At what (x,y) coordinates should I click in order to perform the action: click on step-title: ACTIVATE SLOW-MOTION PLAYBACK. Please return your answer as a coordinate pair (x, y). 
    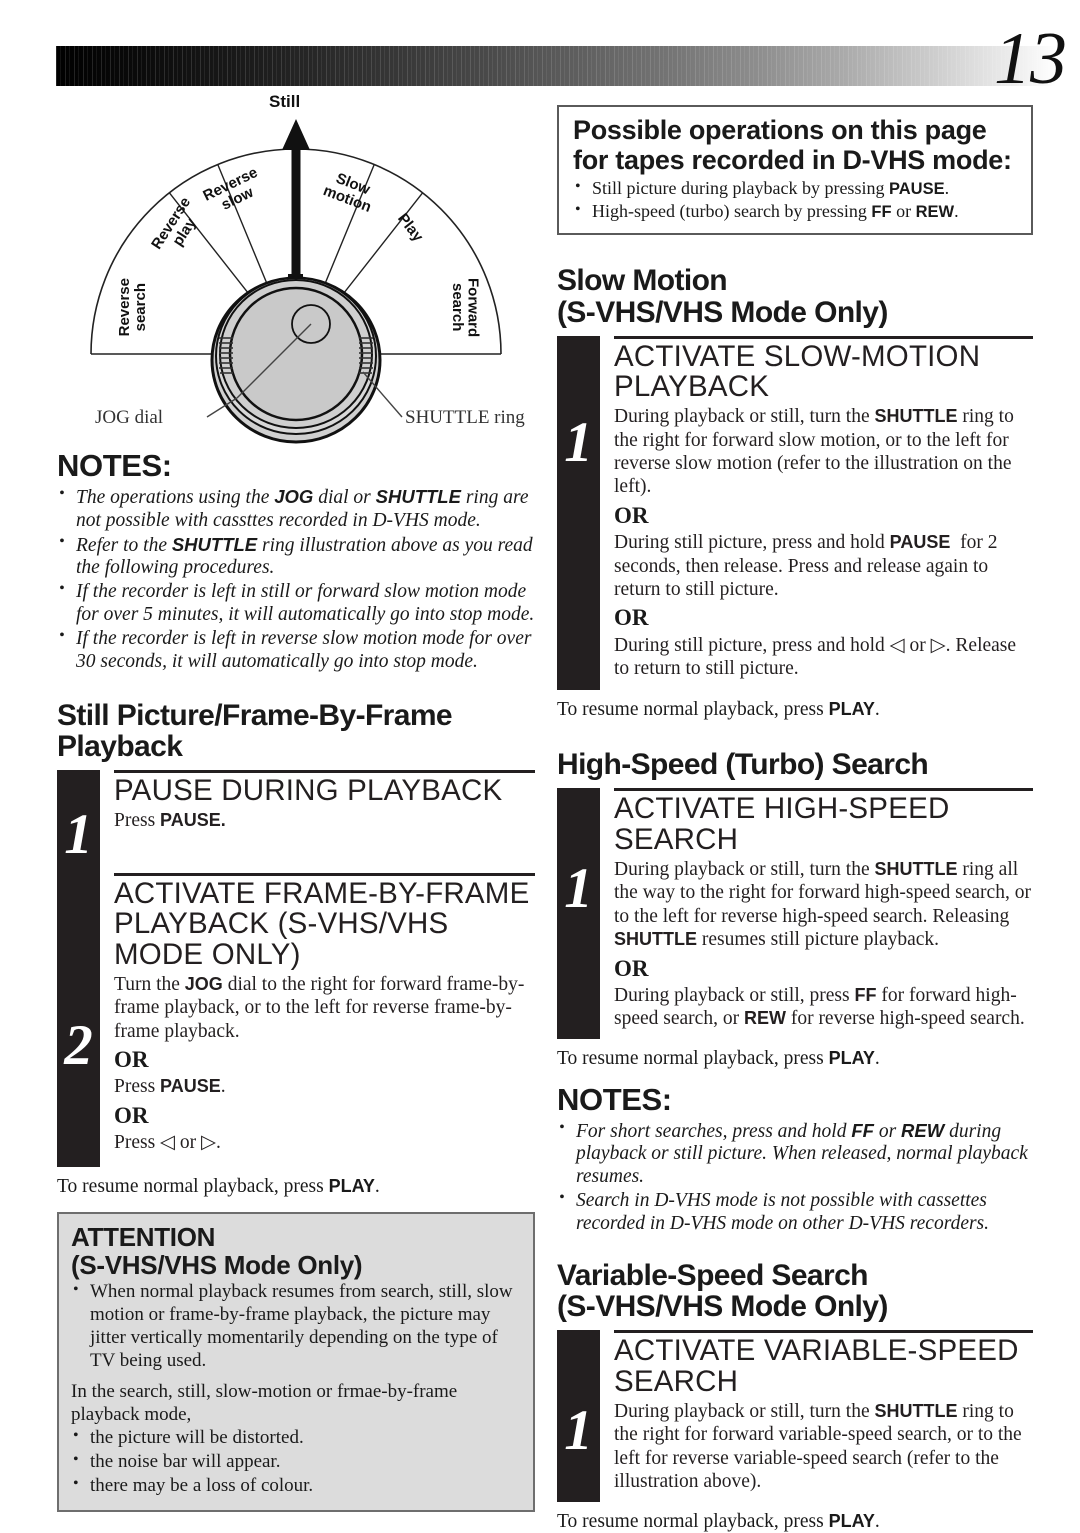
    Looking at the image, I should click on (823, 369).